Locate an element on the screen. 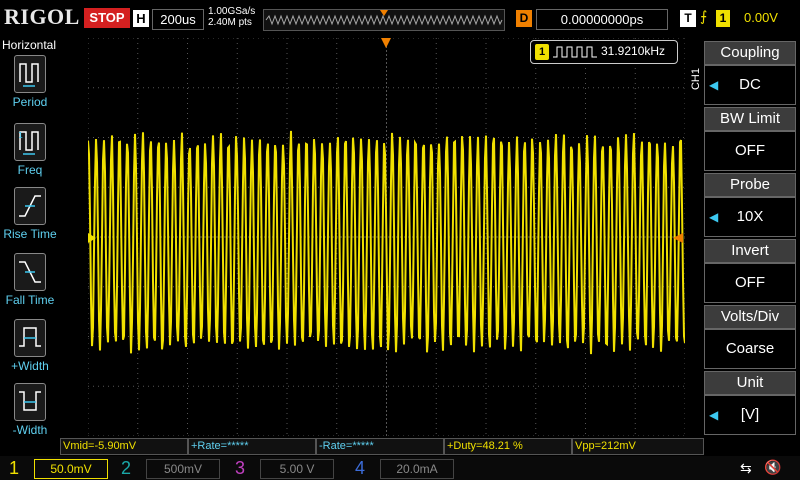 The height and width of the screenshot is (480, 800). positive-width-icon is located at coordinates (30, 338).